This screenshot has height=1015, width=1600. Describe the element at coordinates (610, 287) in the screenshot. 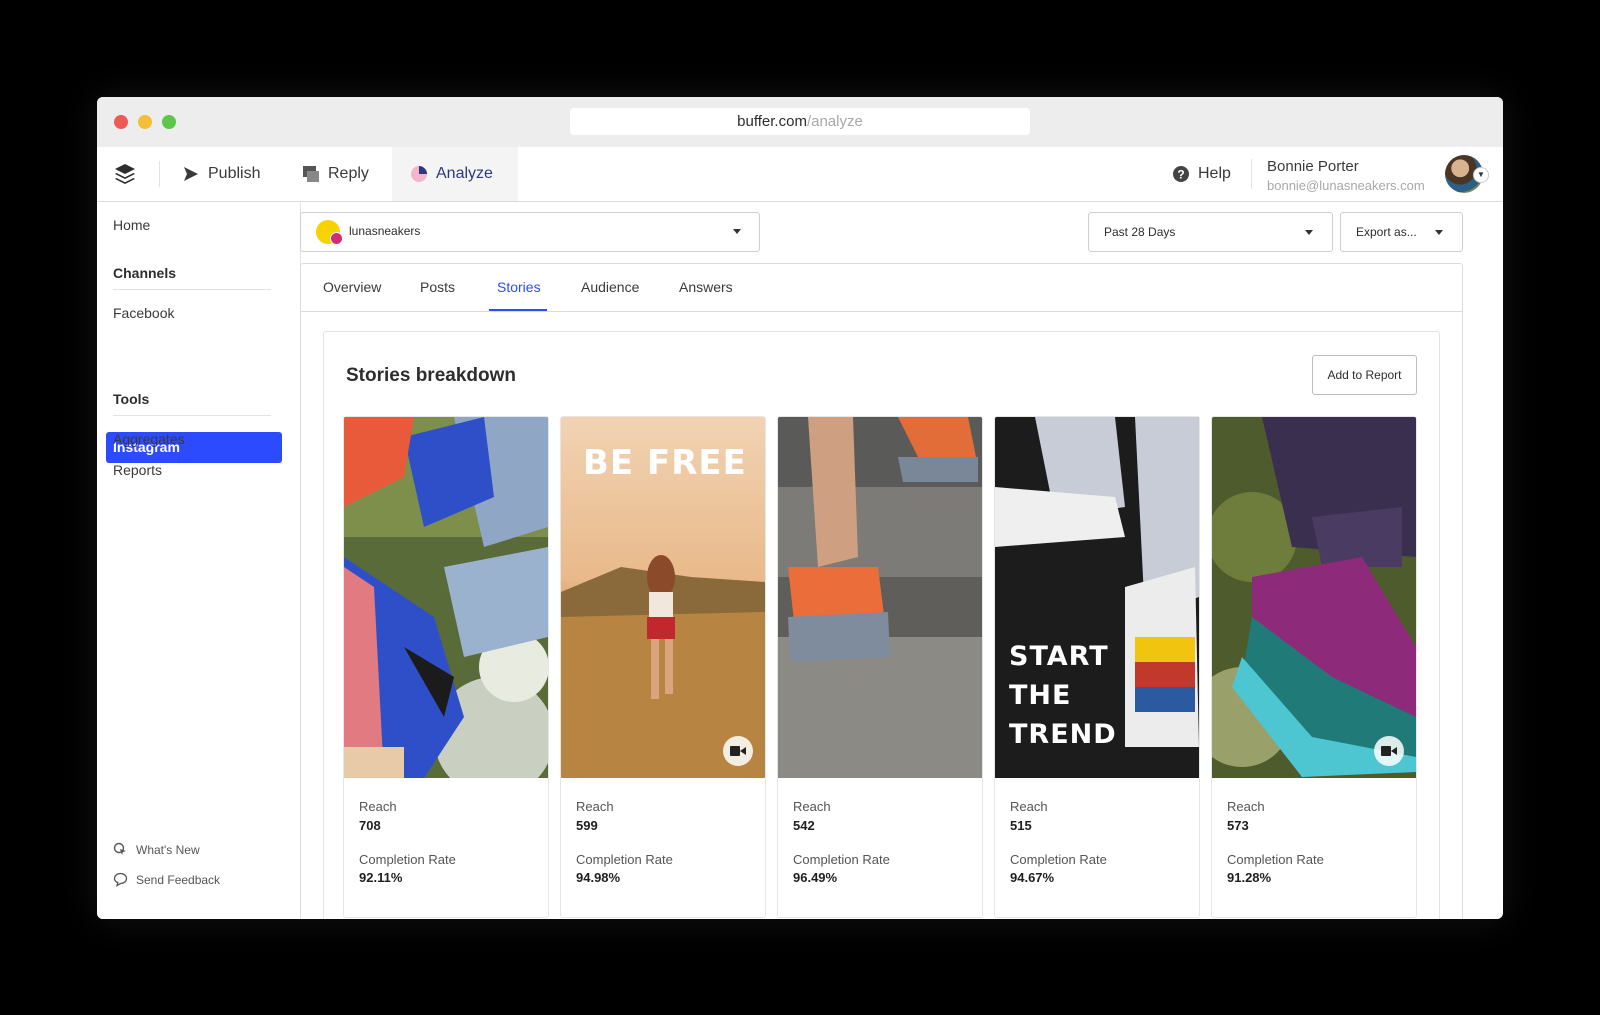

I see `tab-audience: Audience` at that location.